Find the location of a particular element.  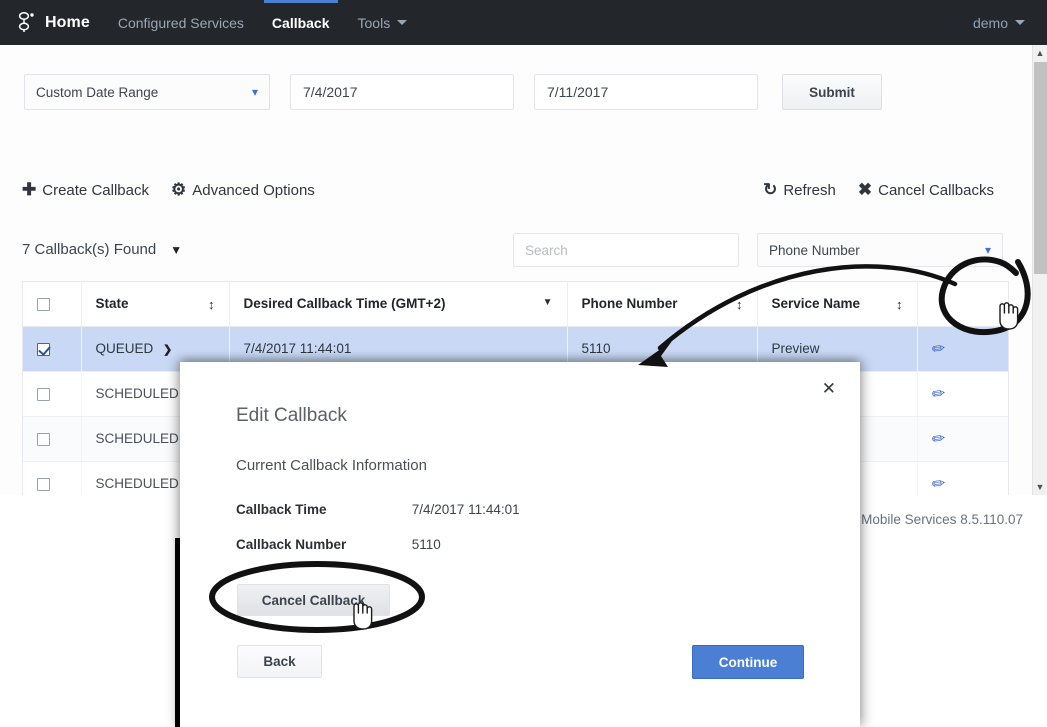

nav-item-label: Configured Services is located at coordinates (180, 22).